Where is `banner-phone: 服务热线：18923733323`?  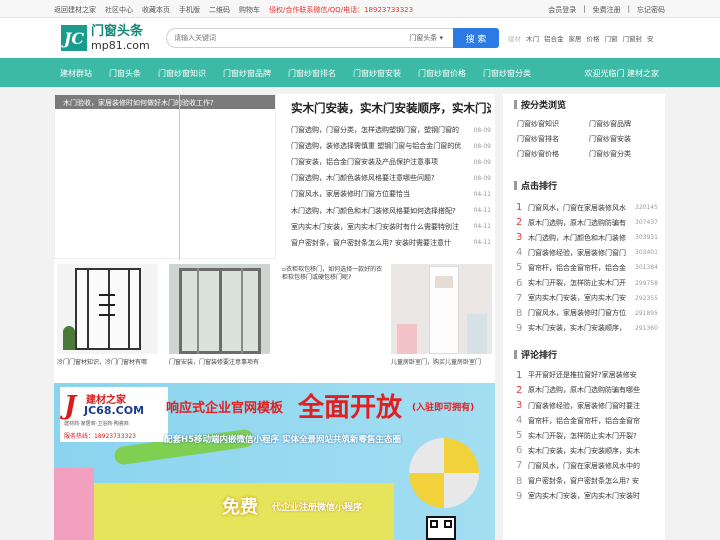
banner-phone: 服务热线：18923733323 is located at coordinates (100, 436).